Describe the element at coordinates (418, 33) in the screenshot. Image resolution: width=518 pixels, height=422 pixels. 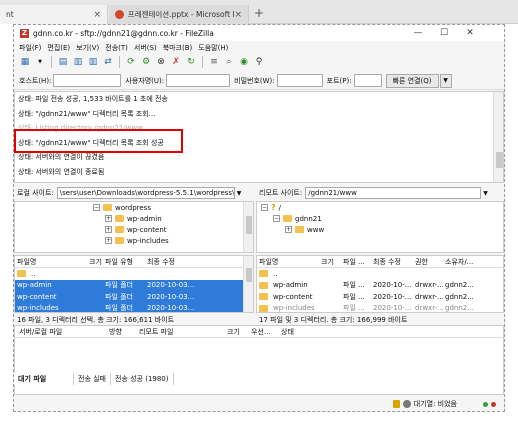
I see `minimize-button: —` at that location.